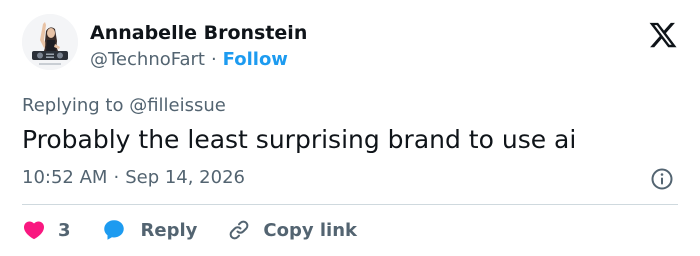 The height and width of the screenshot is (256, 700). I want to click on reply-context-prefix: Replying to, so click(73, 105).